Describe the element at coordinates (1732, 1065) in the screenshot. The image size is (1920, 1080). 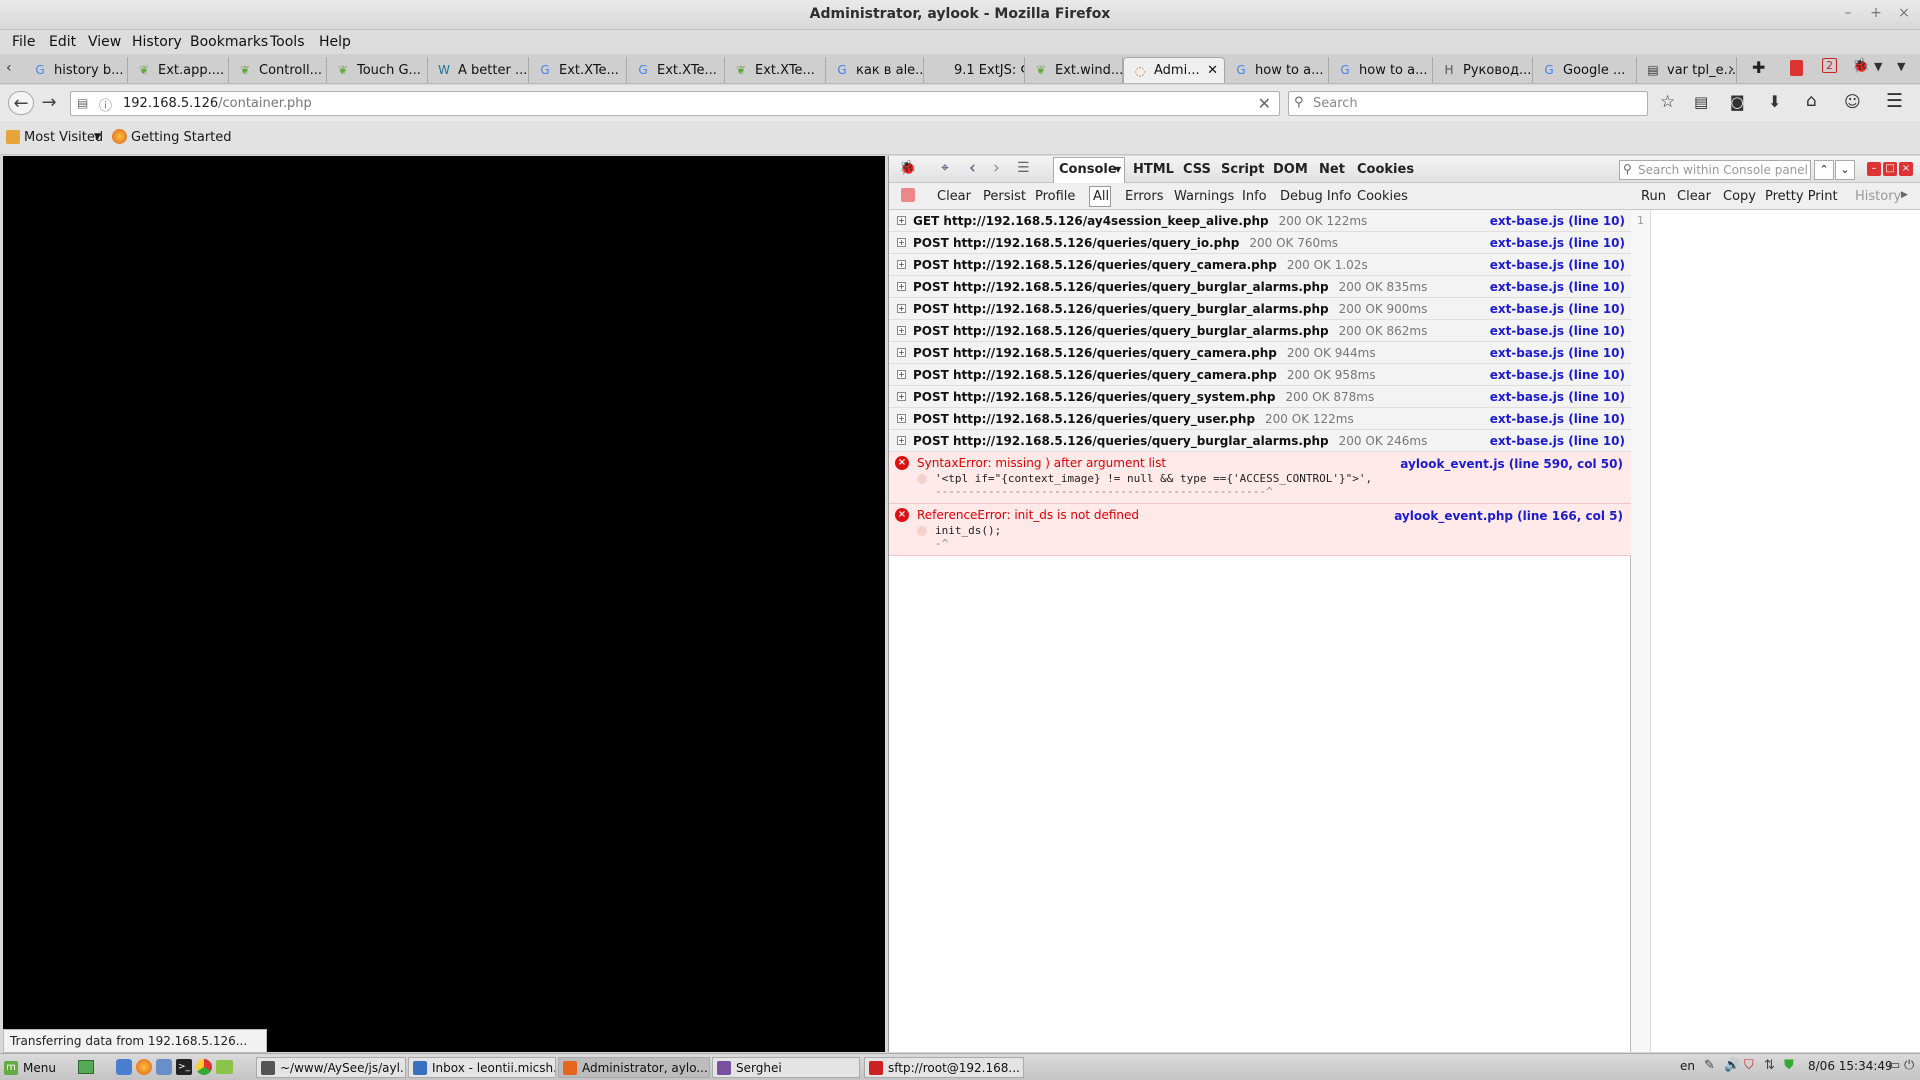
I see `volume-icon: 🔊` at that location.